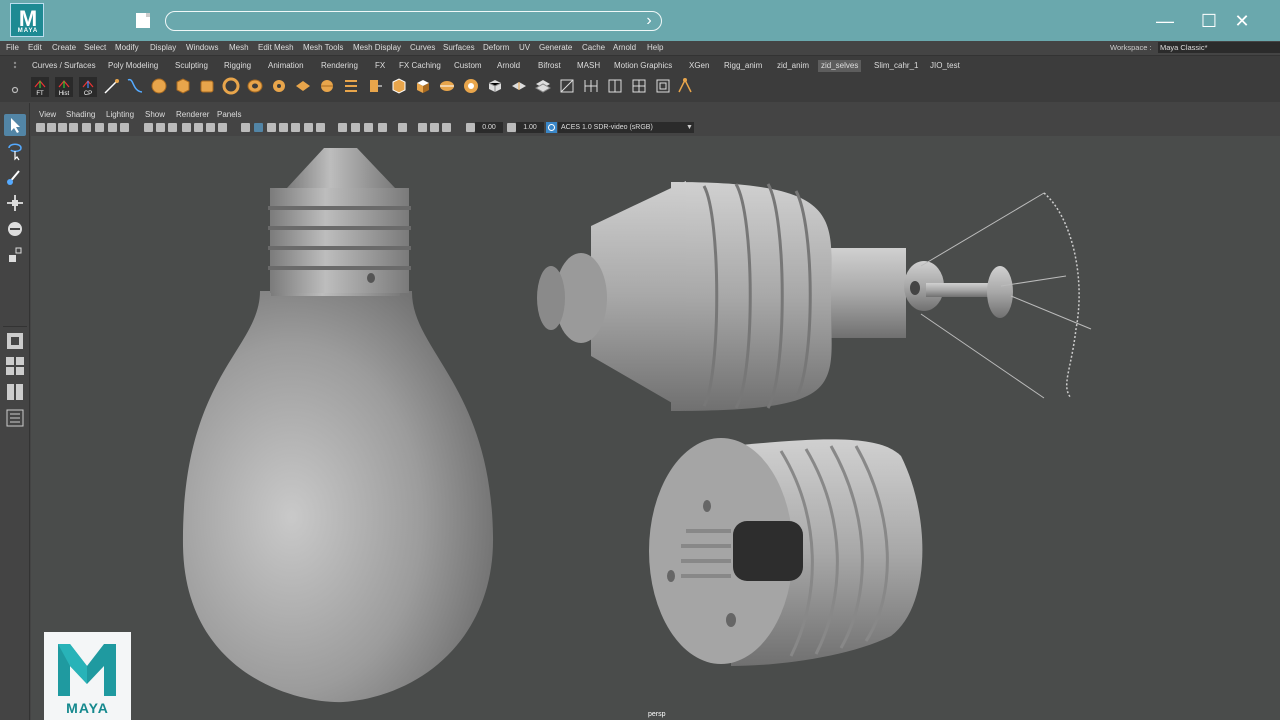  What do you see at coordinates (489, 127) in the screenshot?
I see `exposure-field: 0.00` at bounding box center [489, 127].